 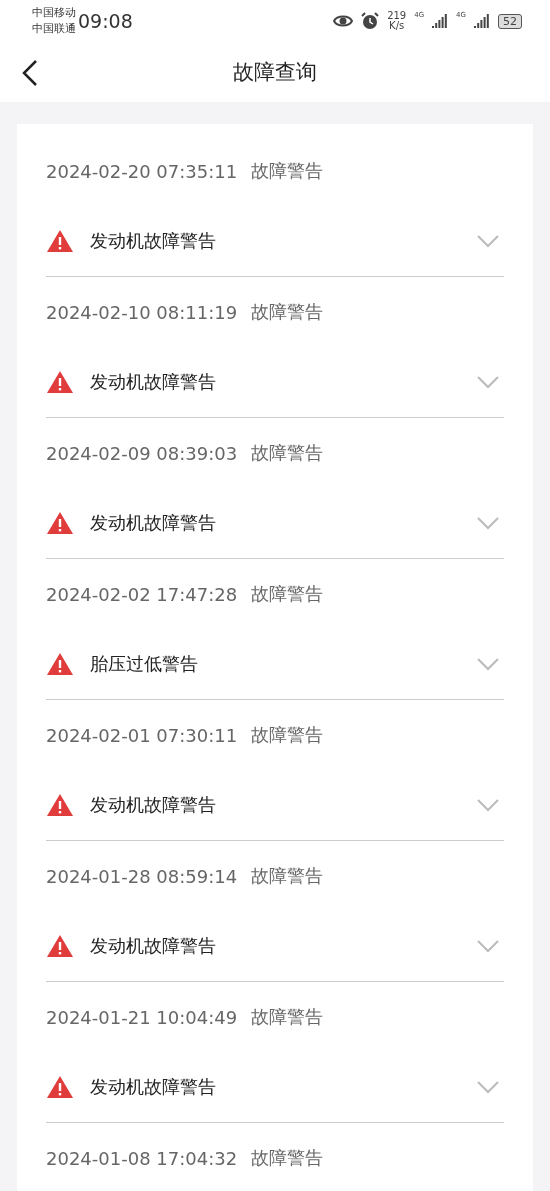 I want to click on record-datetime: 2024-02-02 17:47:28, so click(x=142, y=594).